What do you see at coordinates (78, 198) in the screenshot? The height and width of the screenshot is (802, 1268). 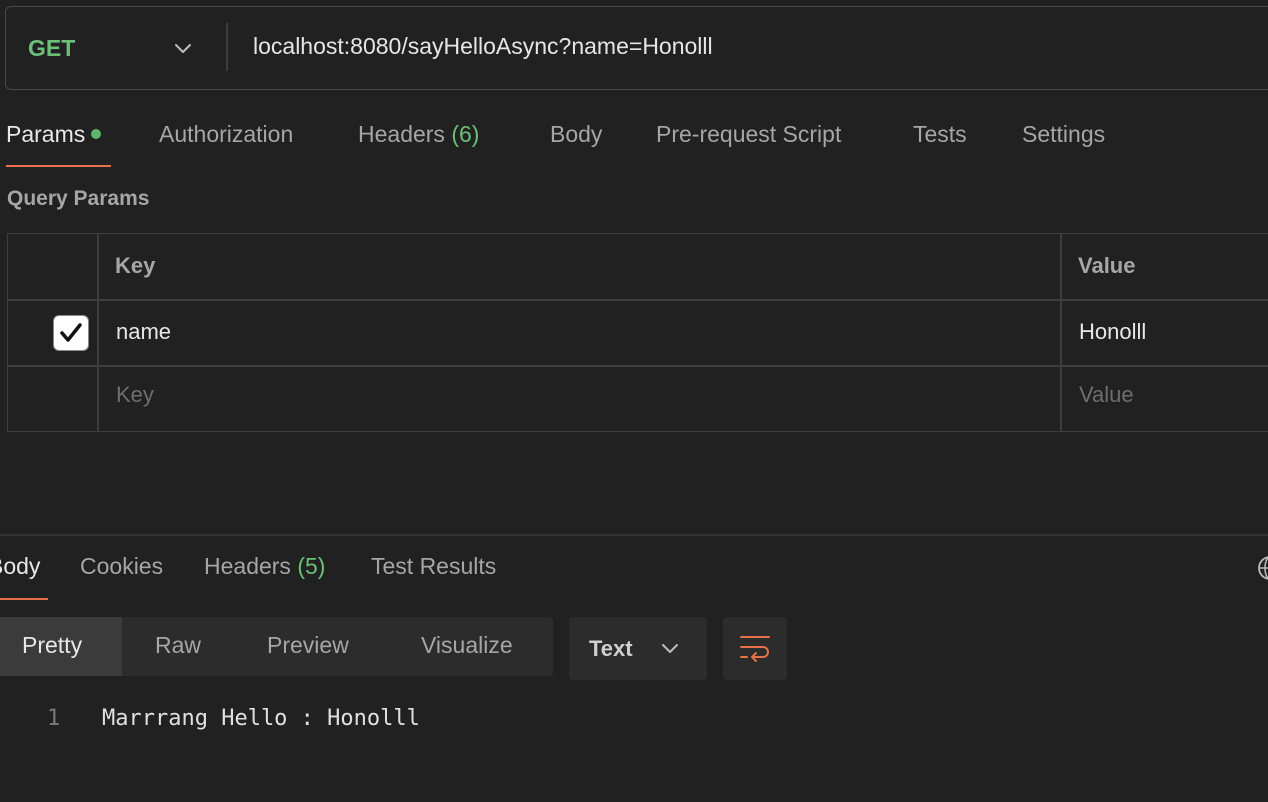 I see `query-params-title: Query Params` at bounding box center [78, 198].